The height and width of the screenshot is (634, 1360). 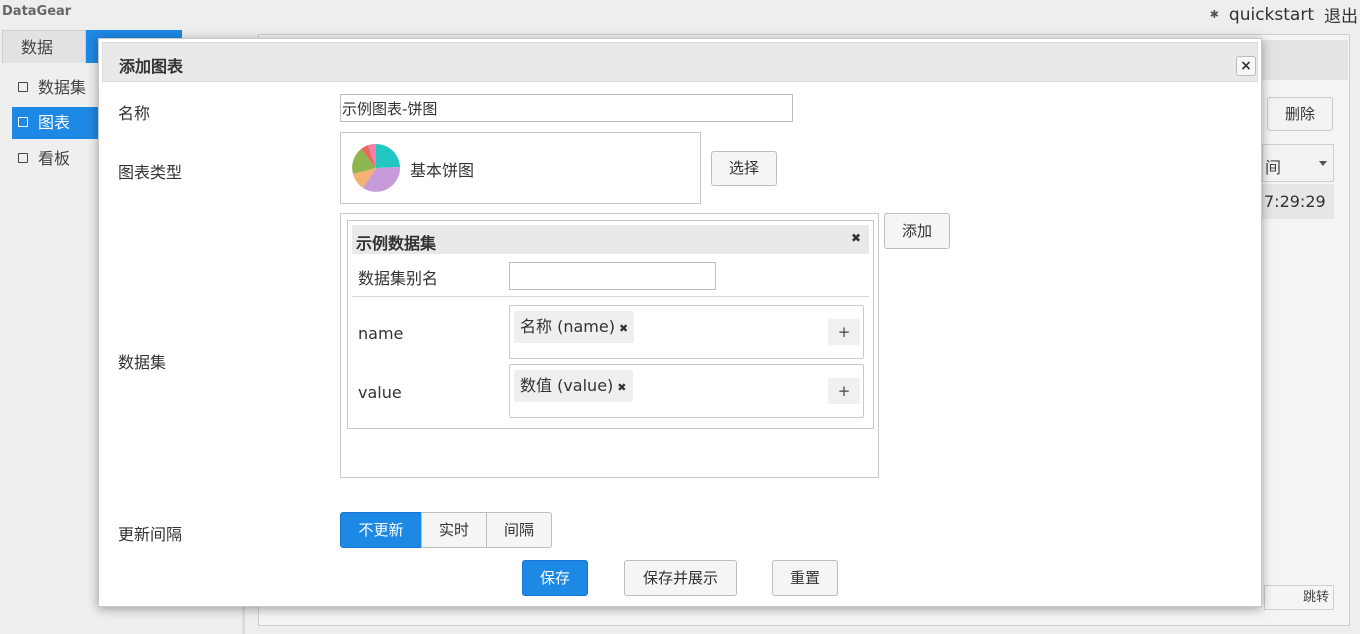 What do you see at coordinates (1273, 167) in the screenshot?
I see `column-select-value: 间` at bounding box center [1273, 167].